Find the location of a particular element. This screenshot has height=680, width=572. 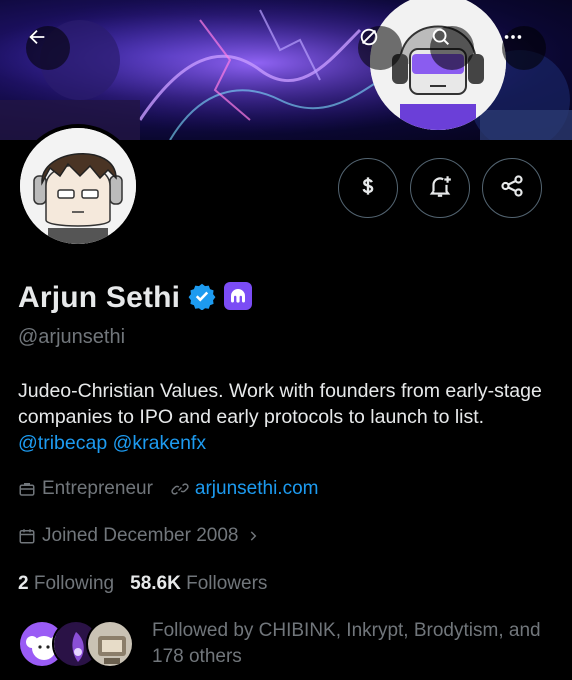

share-icon is located at coordinates (512, 188).